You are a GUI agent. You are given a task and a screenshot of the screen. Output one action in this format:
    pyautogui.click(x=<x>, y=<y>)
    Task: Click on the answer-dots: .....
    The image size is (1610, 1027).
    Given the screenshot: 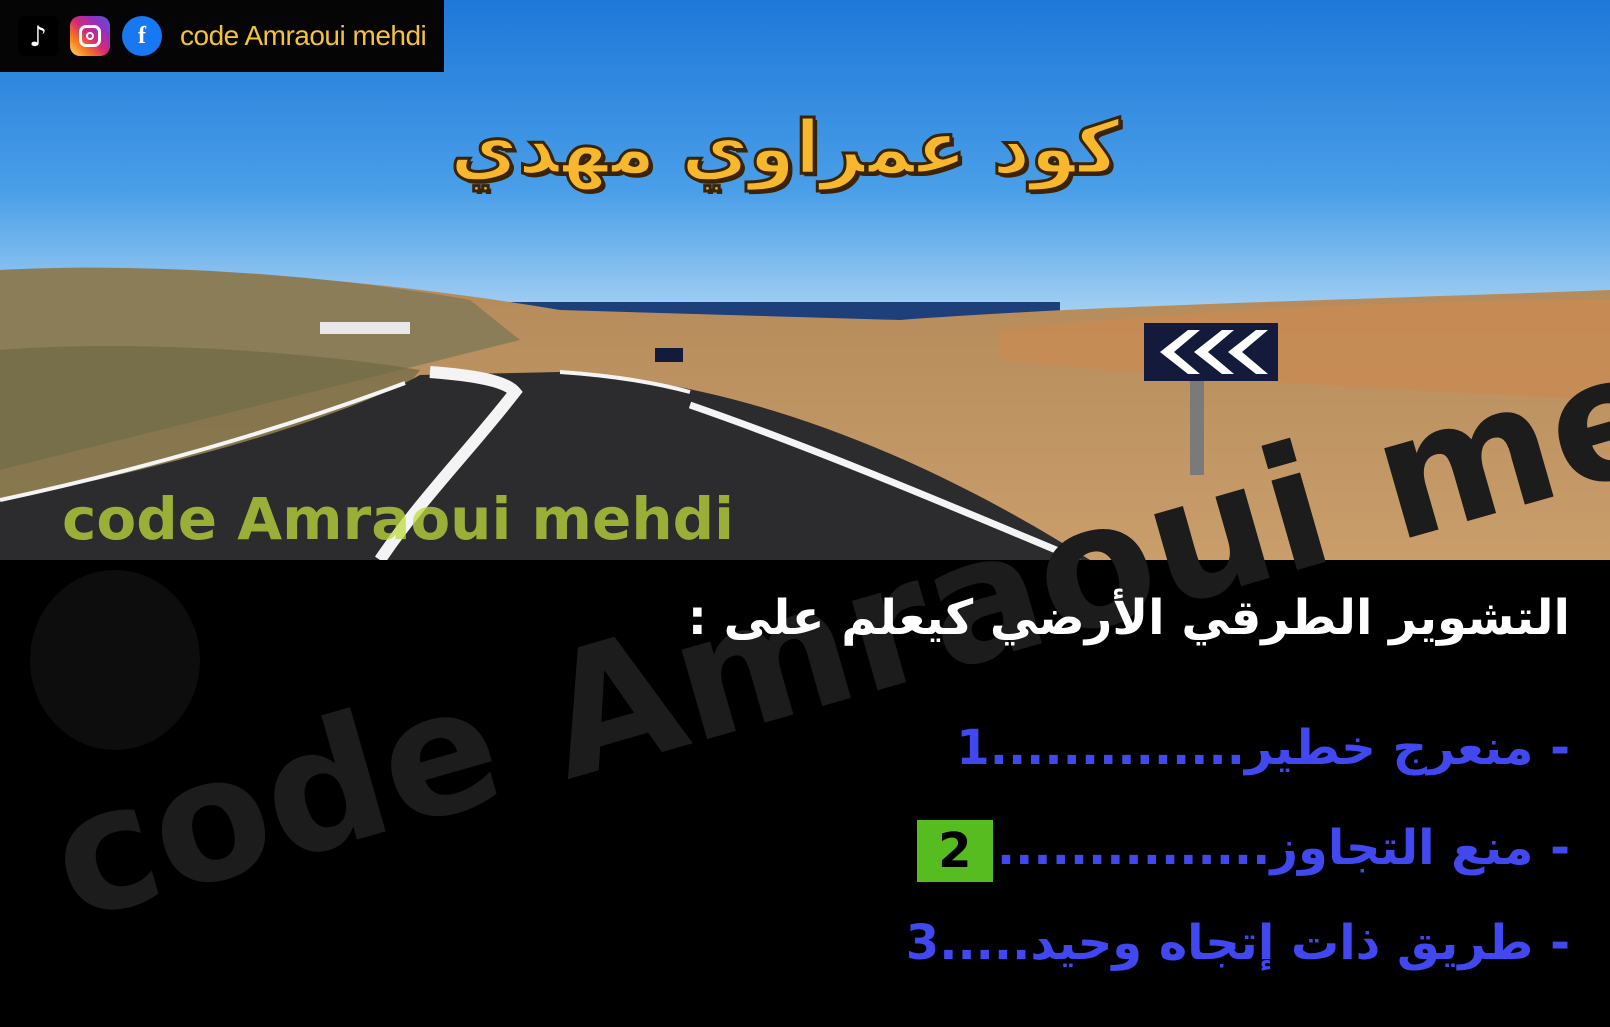 What is the action you would take?
    pyautogui.click(x=985, y=943)
    